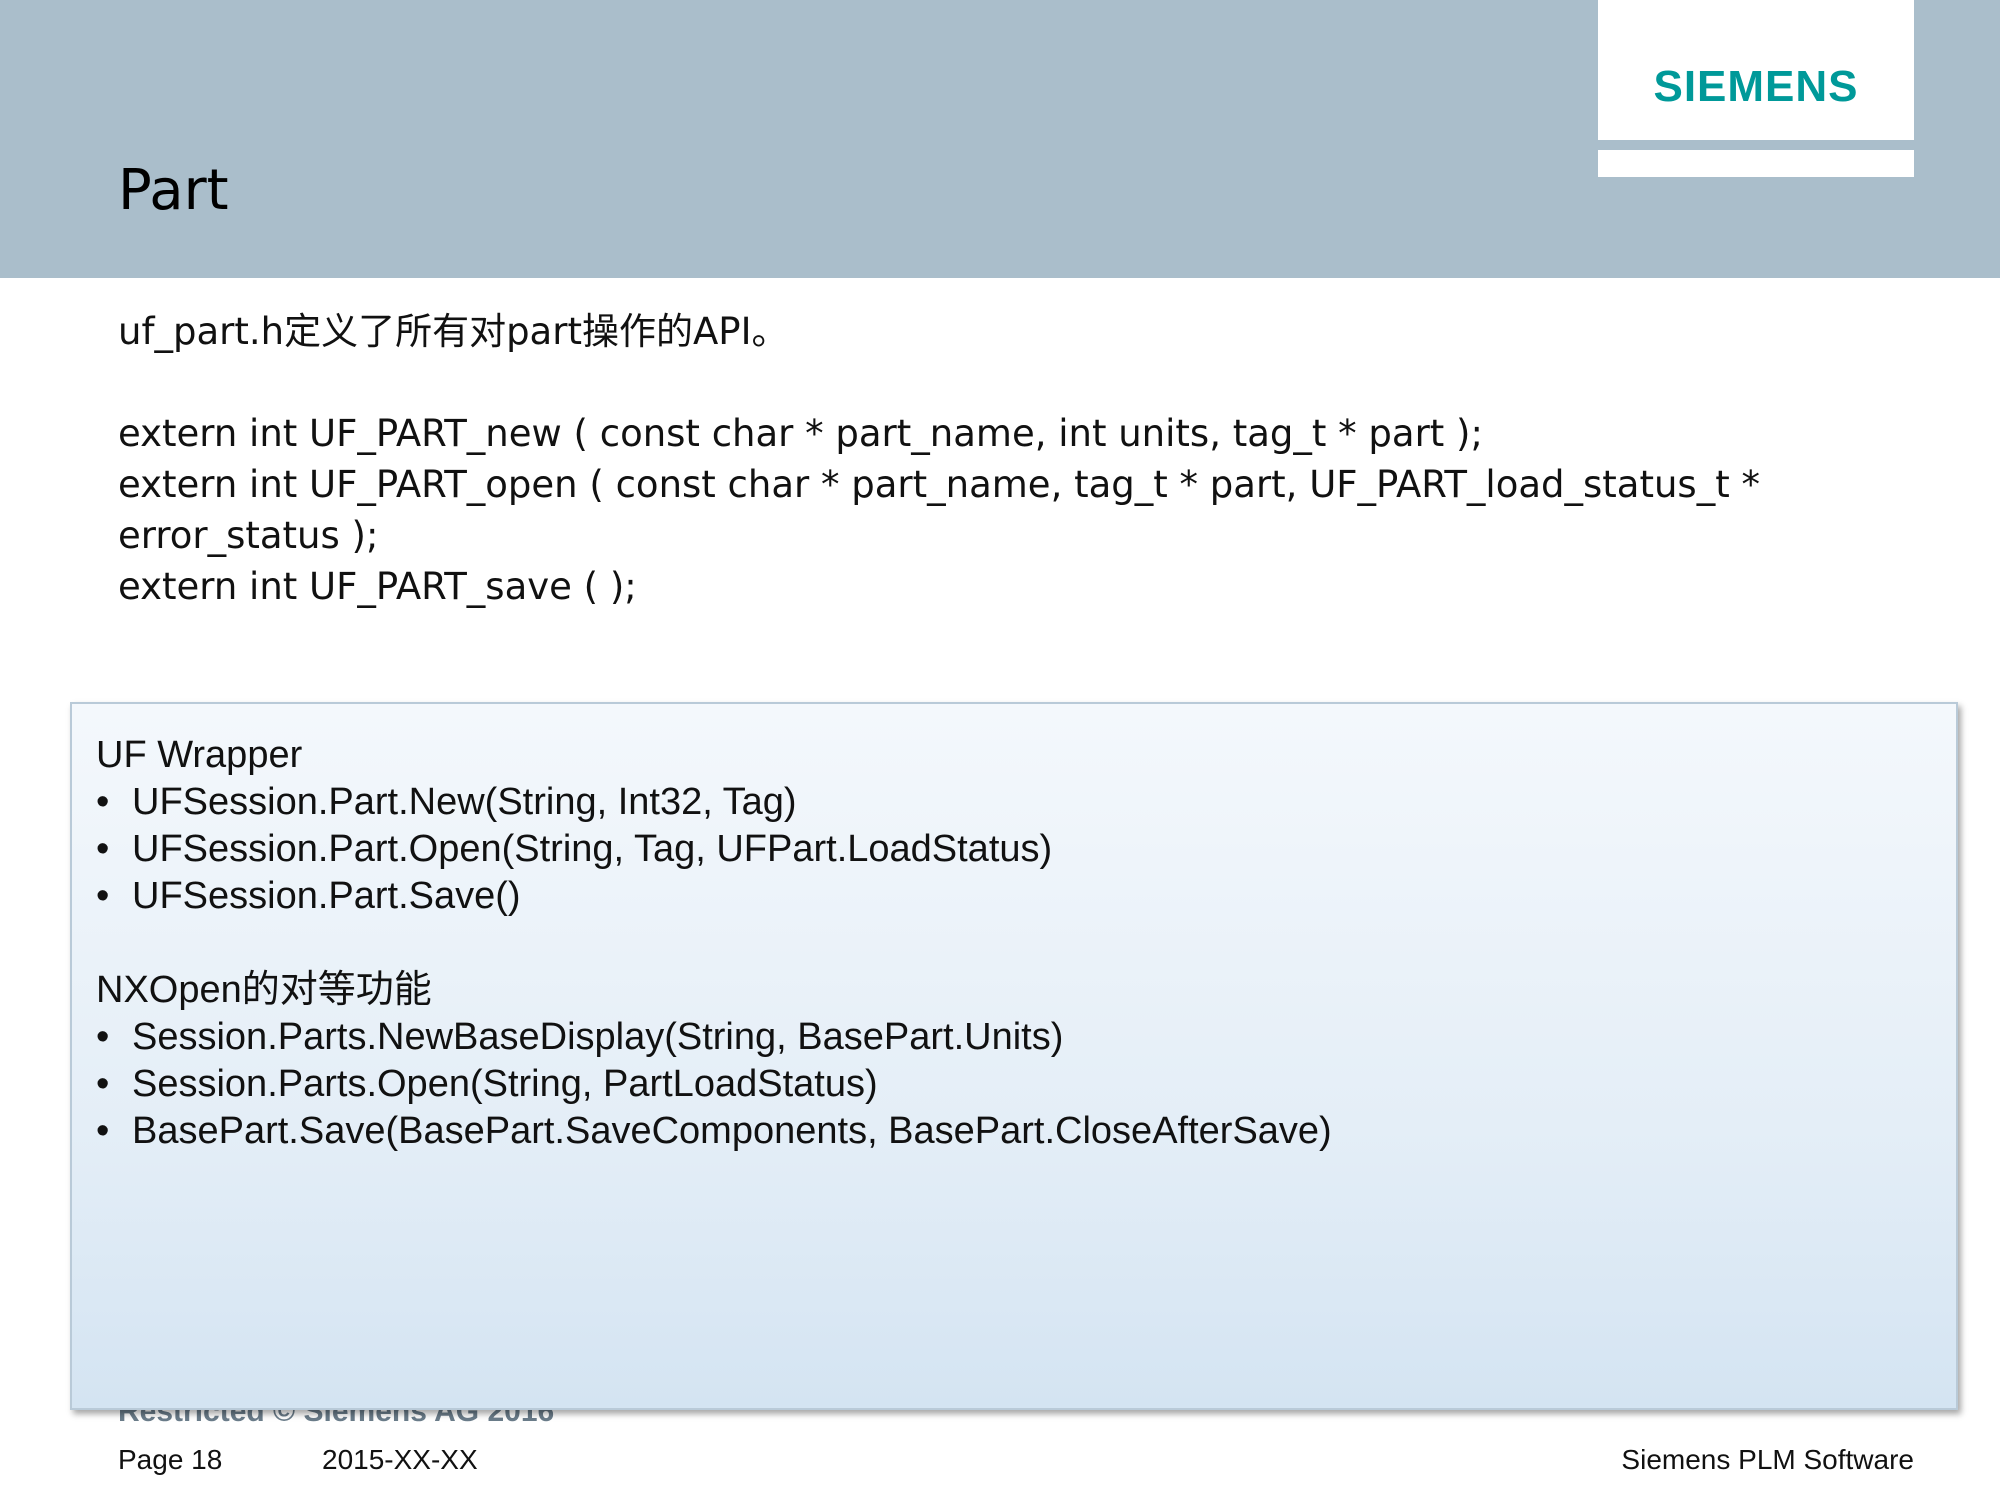 The width and height of the screenshot is (2000, 1500). I want to click on code-line-save: extern int UF_PART_save ( );, so click(377, 586).